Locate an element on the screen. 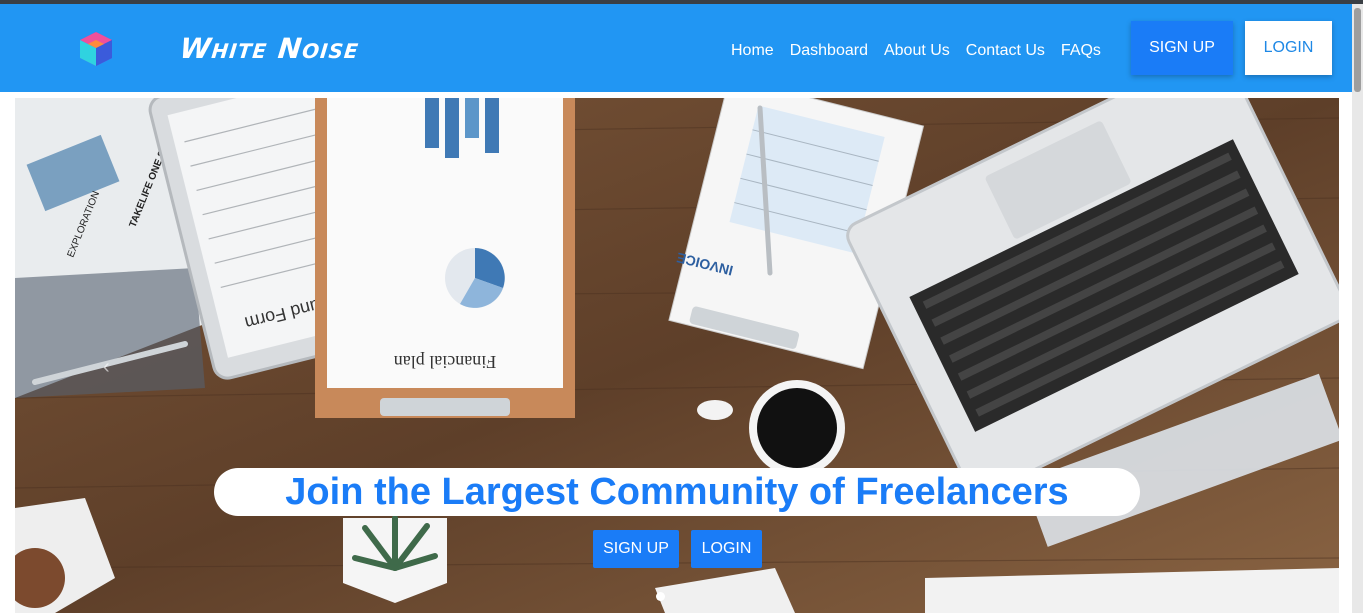 The width and height of the screenshot is (1363, 613). scrollbar-thumb is located at coordinates (1357, 50).